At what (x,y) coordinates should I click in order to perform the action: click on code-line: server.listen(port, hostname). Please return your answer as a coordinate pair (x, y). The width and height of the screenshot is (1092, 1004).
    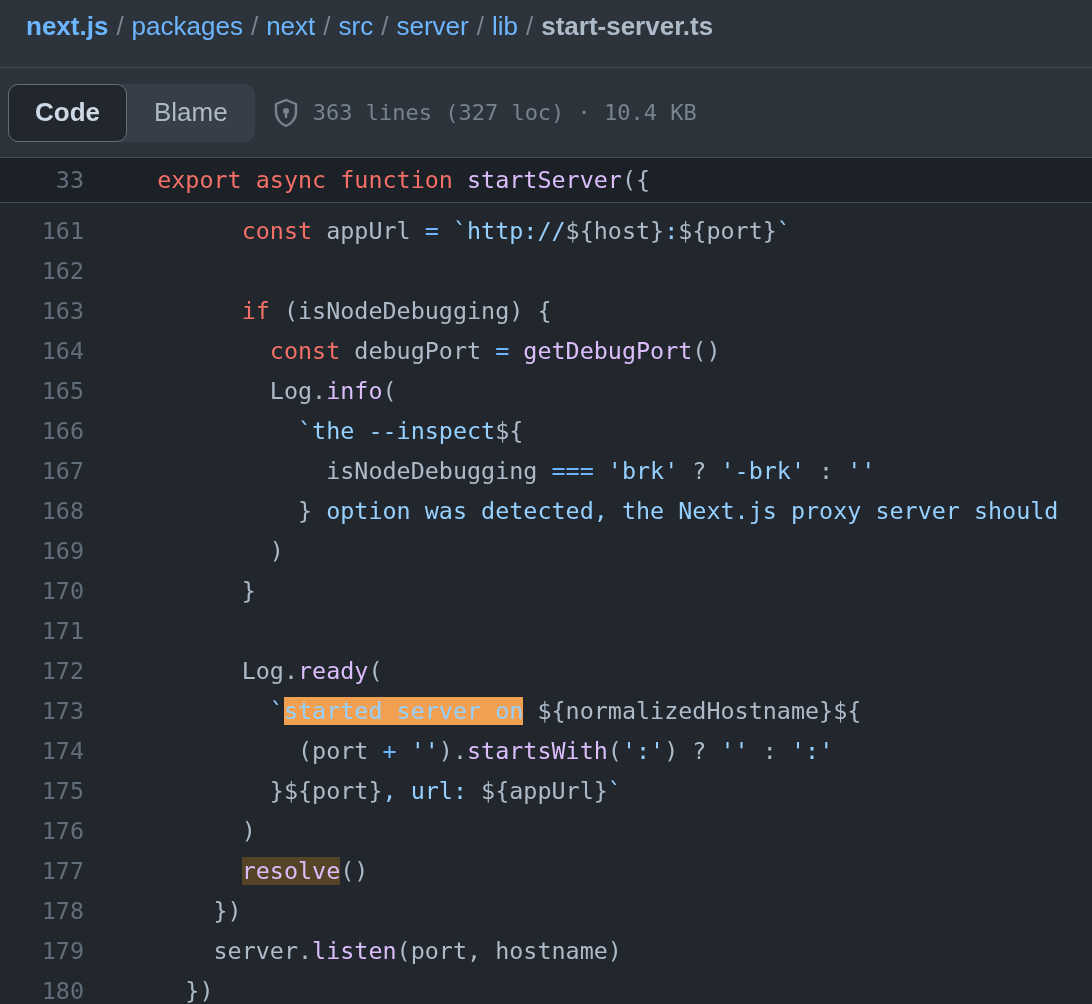
    Looking at the image, I should click on (417, 951).